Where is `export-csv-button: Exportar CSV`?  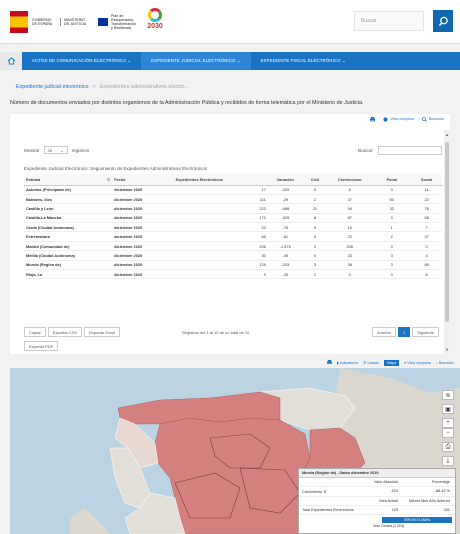
export-csv-button: Exportar CSV is located at coordinates (65, 332).